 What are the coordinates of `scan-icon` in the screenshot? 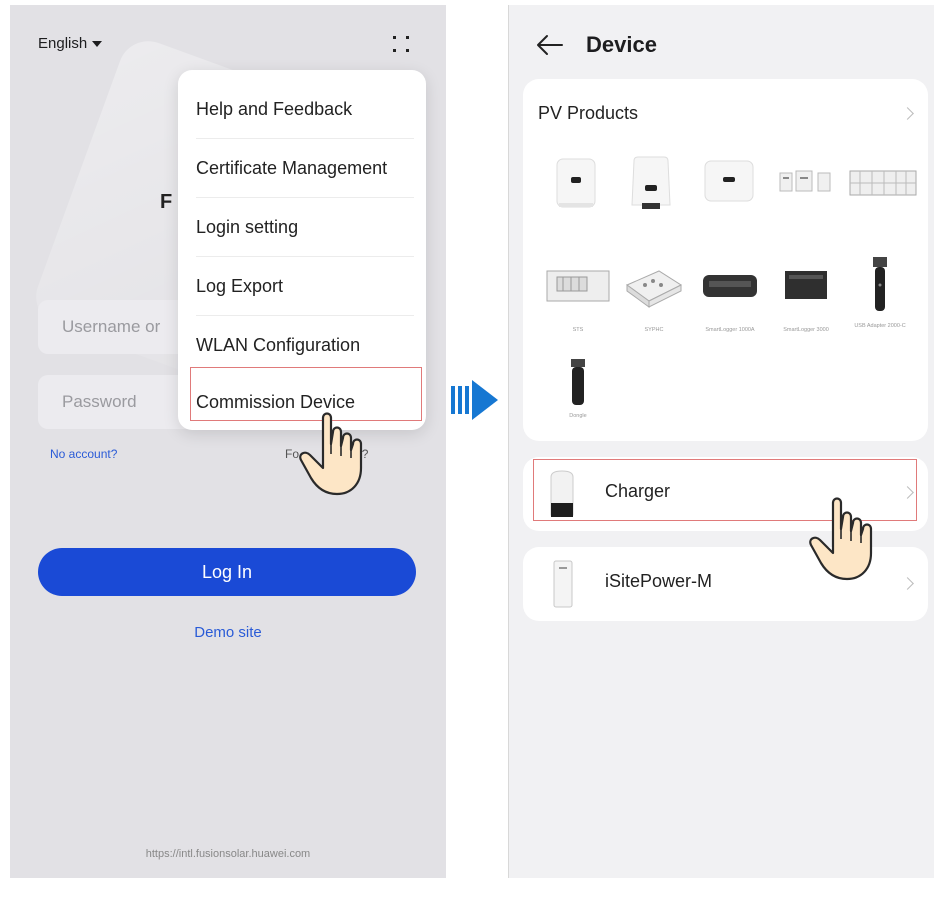 It's located at (401, 44).